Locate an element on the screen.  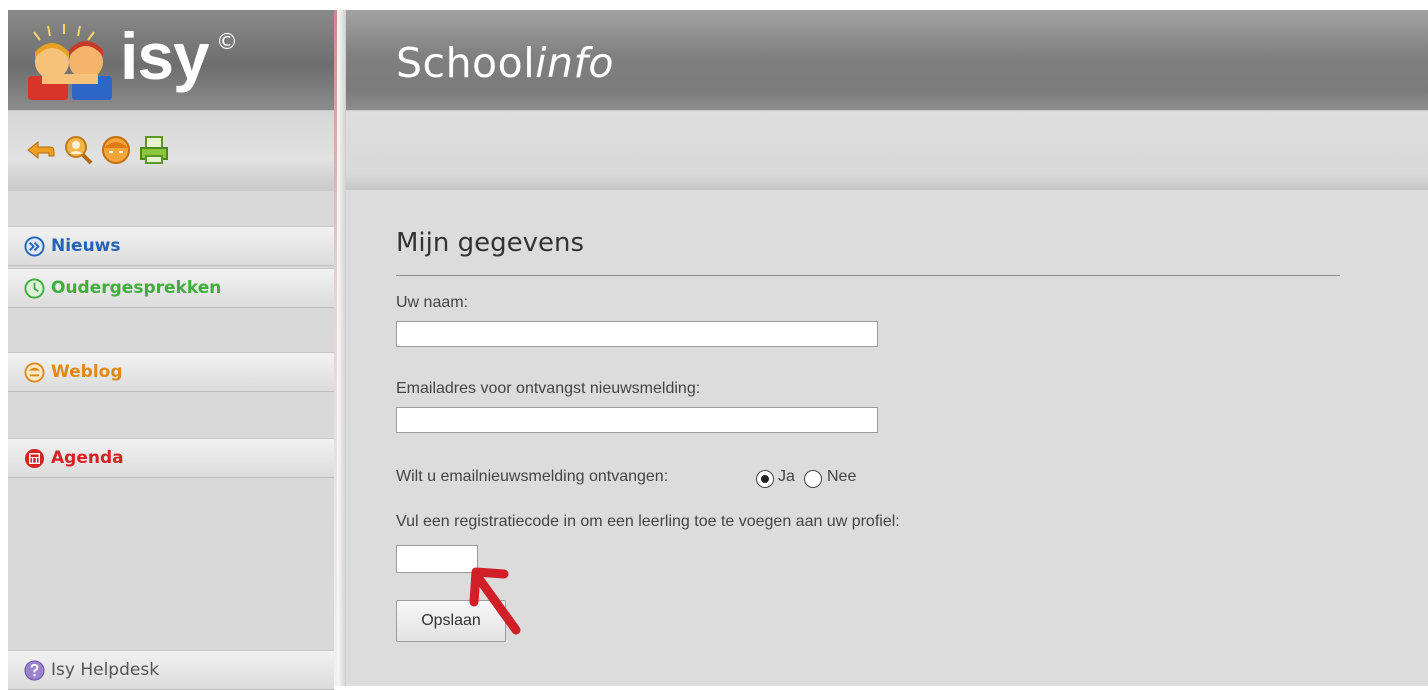
notify-radio-nee is located at coordinates (813, 479).